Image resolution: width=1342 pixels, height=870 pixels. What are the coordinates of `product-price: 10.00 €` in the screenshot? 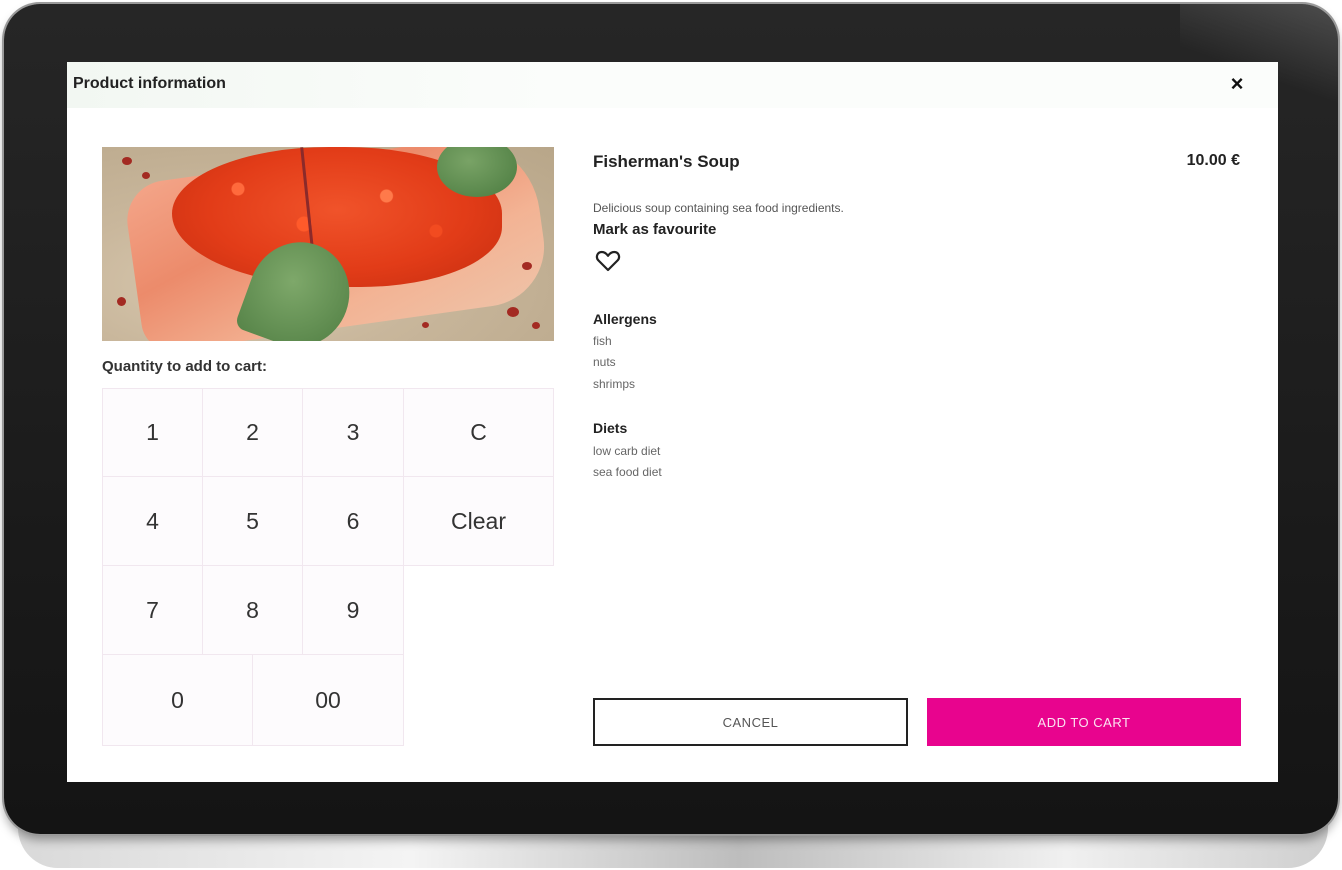 It's located at (1213, 160).